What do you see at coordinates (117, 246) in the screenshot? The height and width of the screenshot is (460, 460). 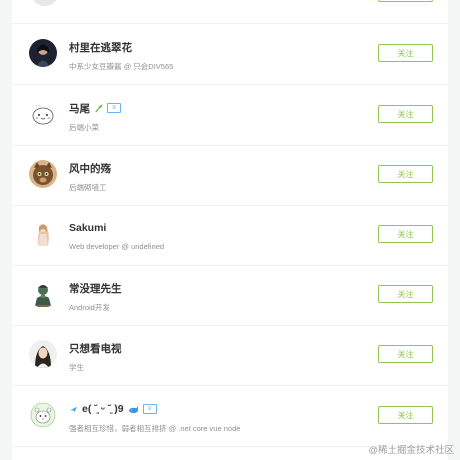 I see `user-description: Web developer @ undefined` at bounding box center [117, 246].